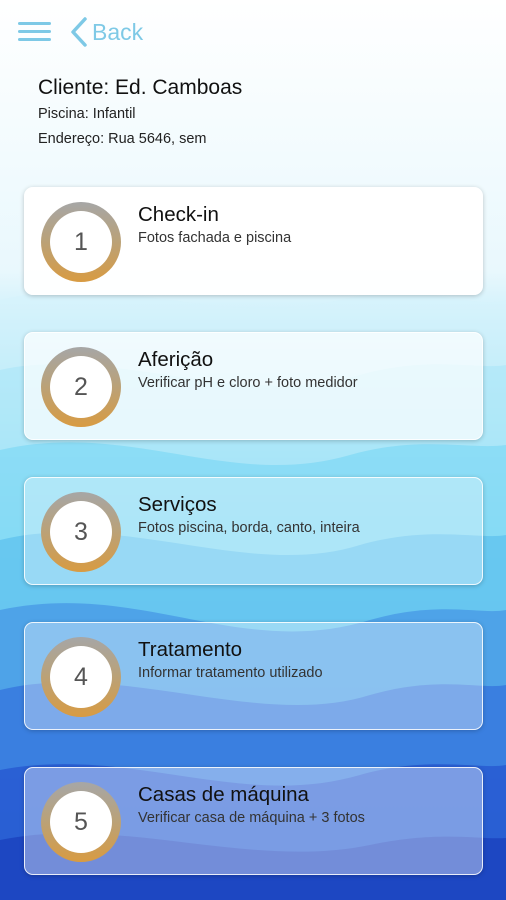  What do you see at coordinates (190, 649) in the screenshot?
I see `step-title: Tratamento` at bounding box center [190, 649].